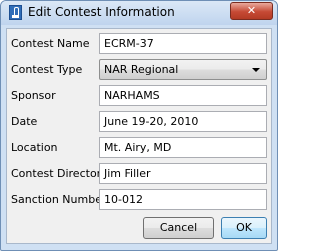 This screenshot has width=320, height=251. What do you see at coordinates (256, 70) in the screenshot?
I see `chevron-down-icon` at bounding box center [256, 70].